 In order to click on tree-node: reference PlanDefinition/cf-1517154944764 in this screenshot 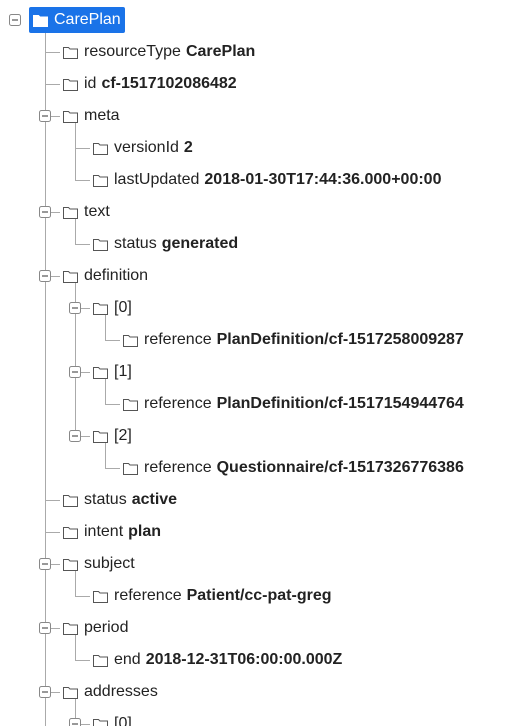, I will do `click(293, 404)`.